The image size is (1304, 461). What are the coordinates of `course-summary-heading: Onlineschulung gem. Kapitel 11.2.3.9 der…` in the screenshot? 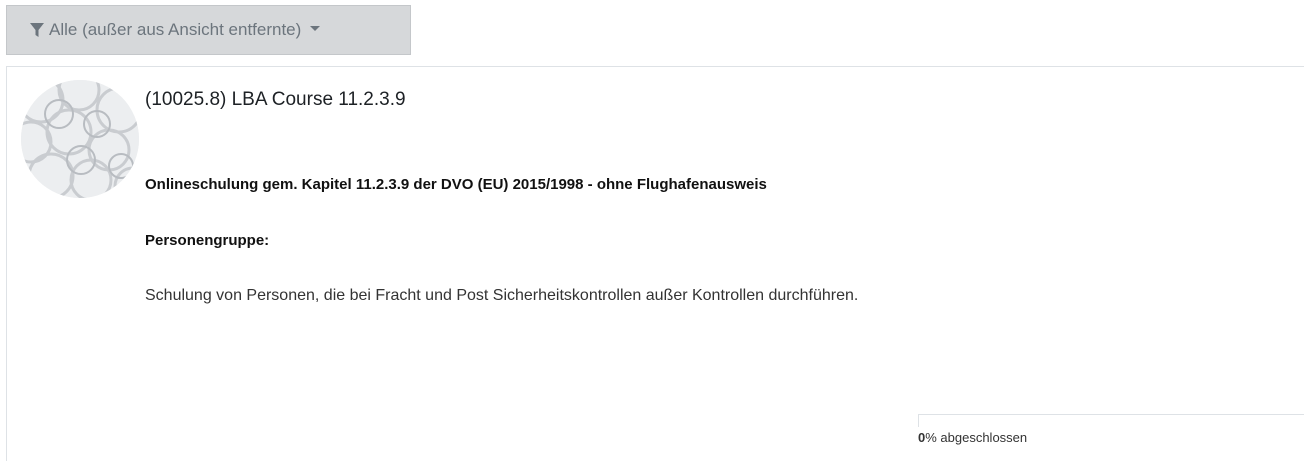 It's located at (456, 184).